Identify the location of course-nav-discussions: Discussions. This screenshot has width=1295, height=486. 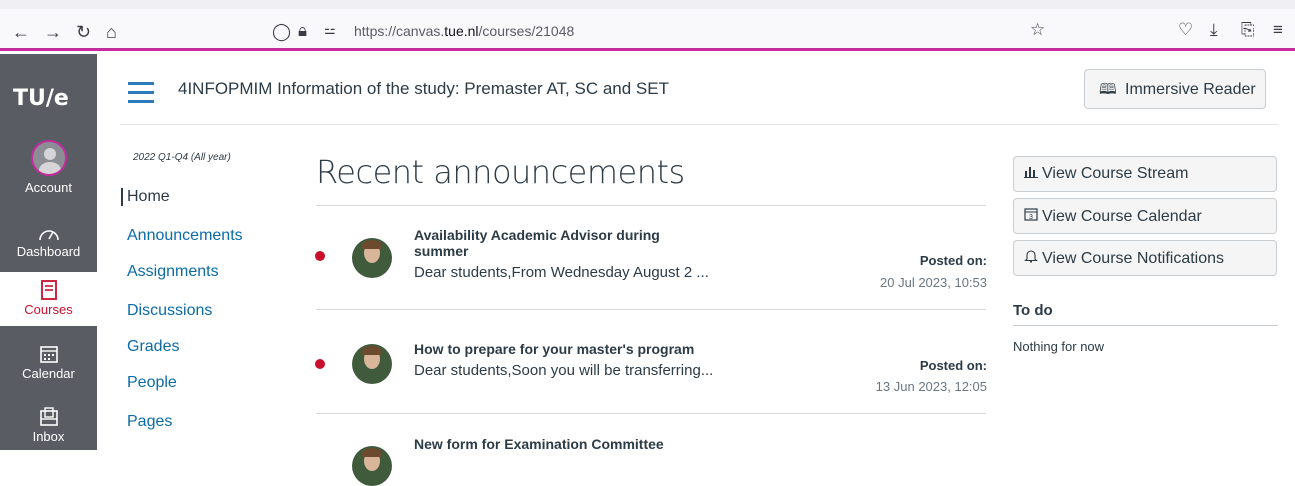
(169, 311).